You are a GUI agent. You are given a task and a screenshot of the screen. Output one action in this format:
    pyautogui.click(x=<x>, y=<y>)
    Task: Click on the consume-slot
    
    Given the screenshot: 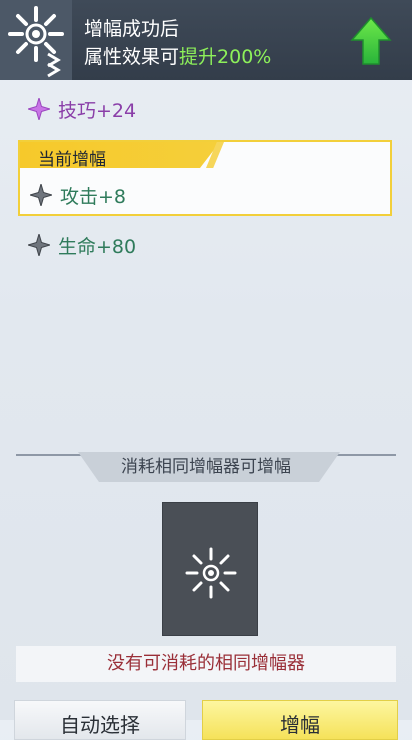 What is the action you would take?
    pyautogui.click(x=210, y=569)
    